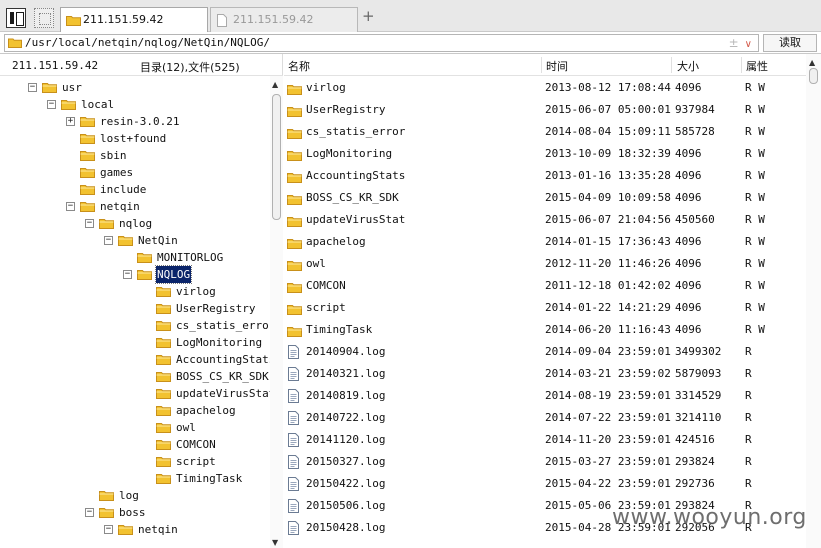  What do you see at coordinates (545, 110) in the screenshot?
I see `file-row: UserRegistry 2015-06-07 05:00:01 937984 R W` at bounding box center [545, 110].